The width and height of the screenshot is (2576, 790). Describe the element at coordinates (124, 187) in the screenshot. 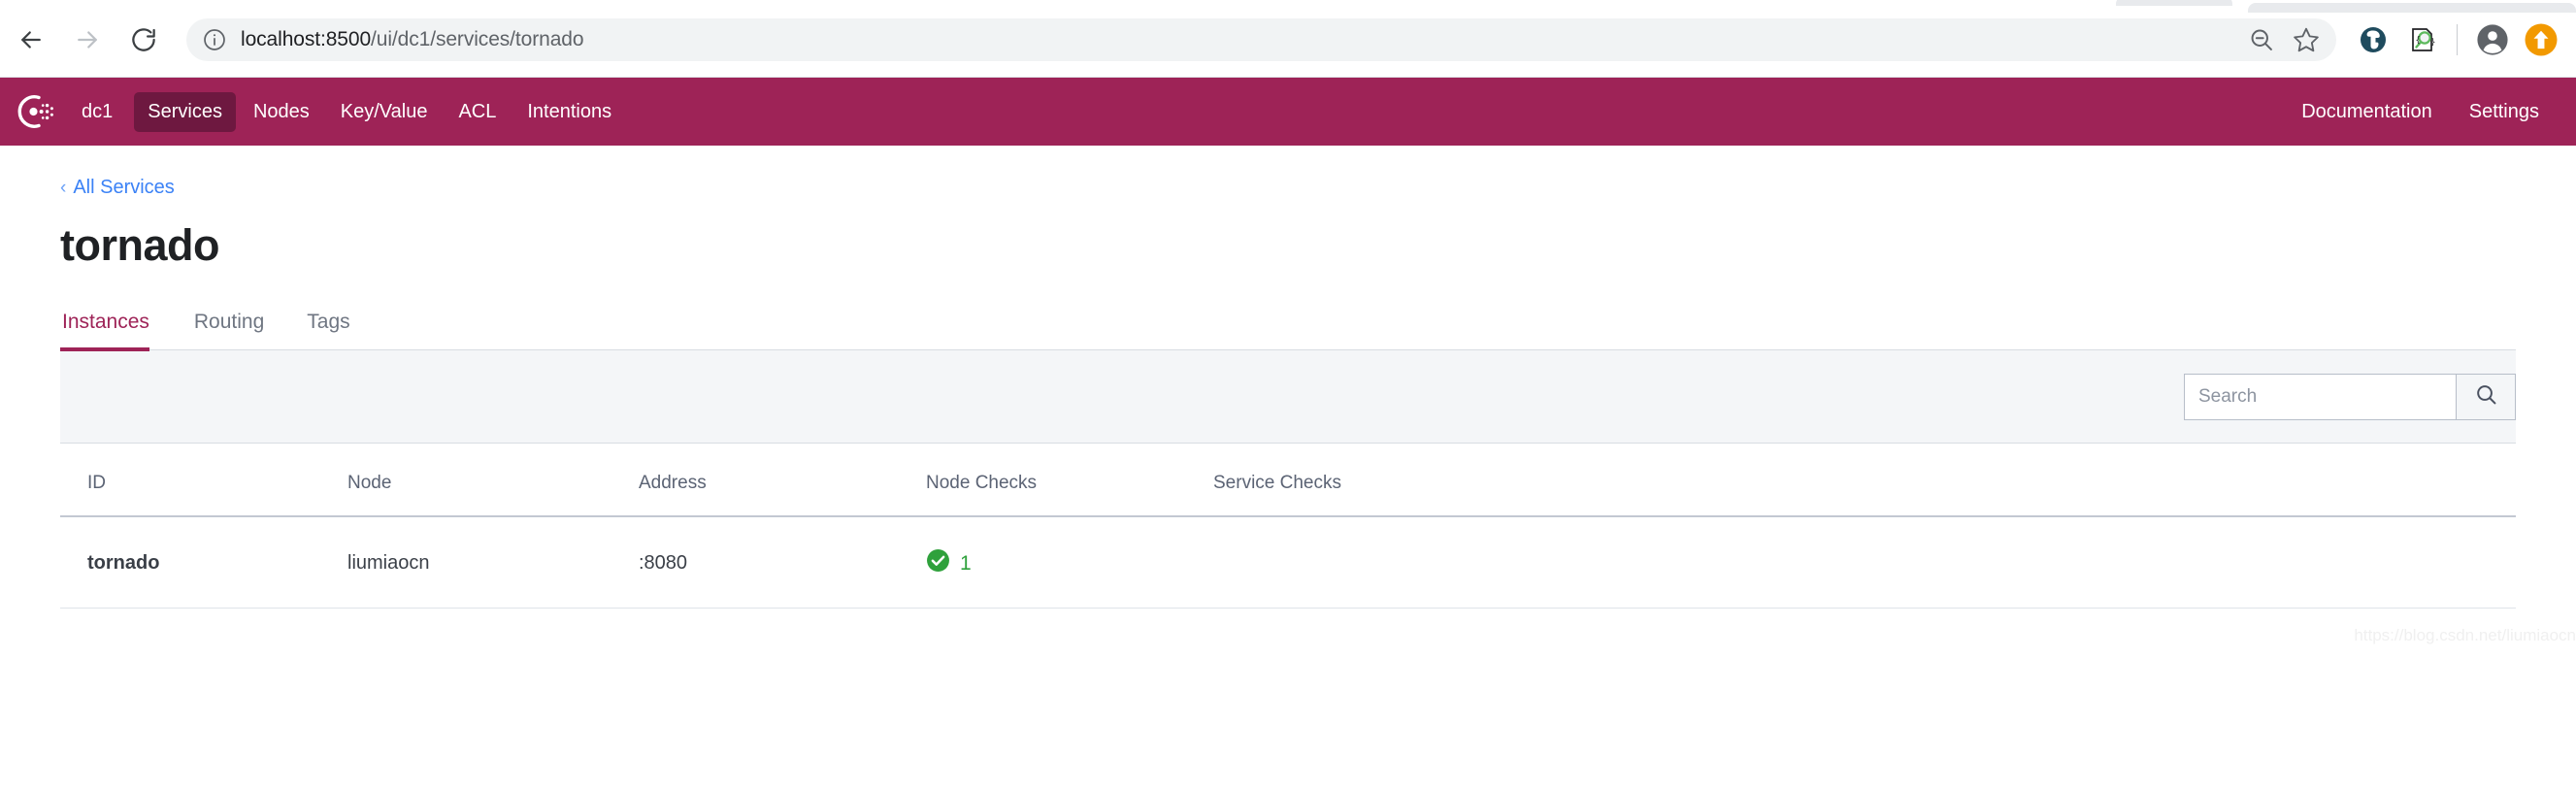

I see `breadcrumb-label: All Services` at that location.